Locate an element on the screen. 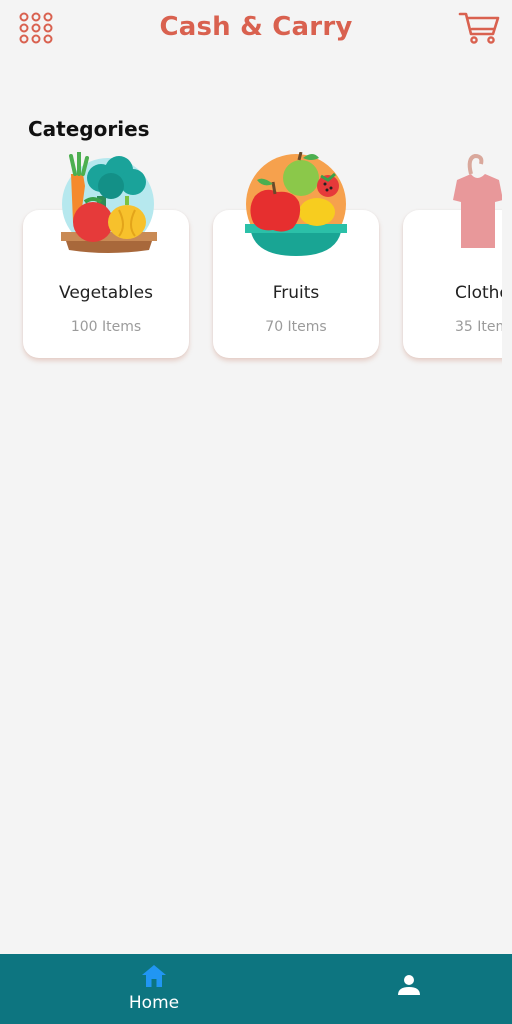 This screenshot has width=512, height=1024. category-card-clothes: Clothes 35 Items is located at coordinates (452, 255).